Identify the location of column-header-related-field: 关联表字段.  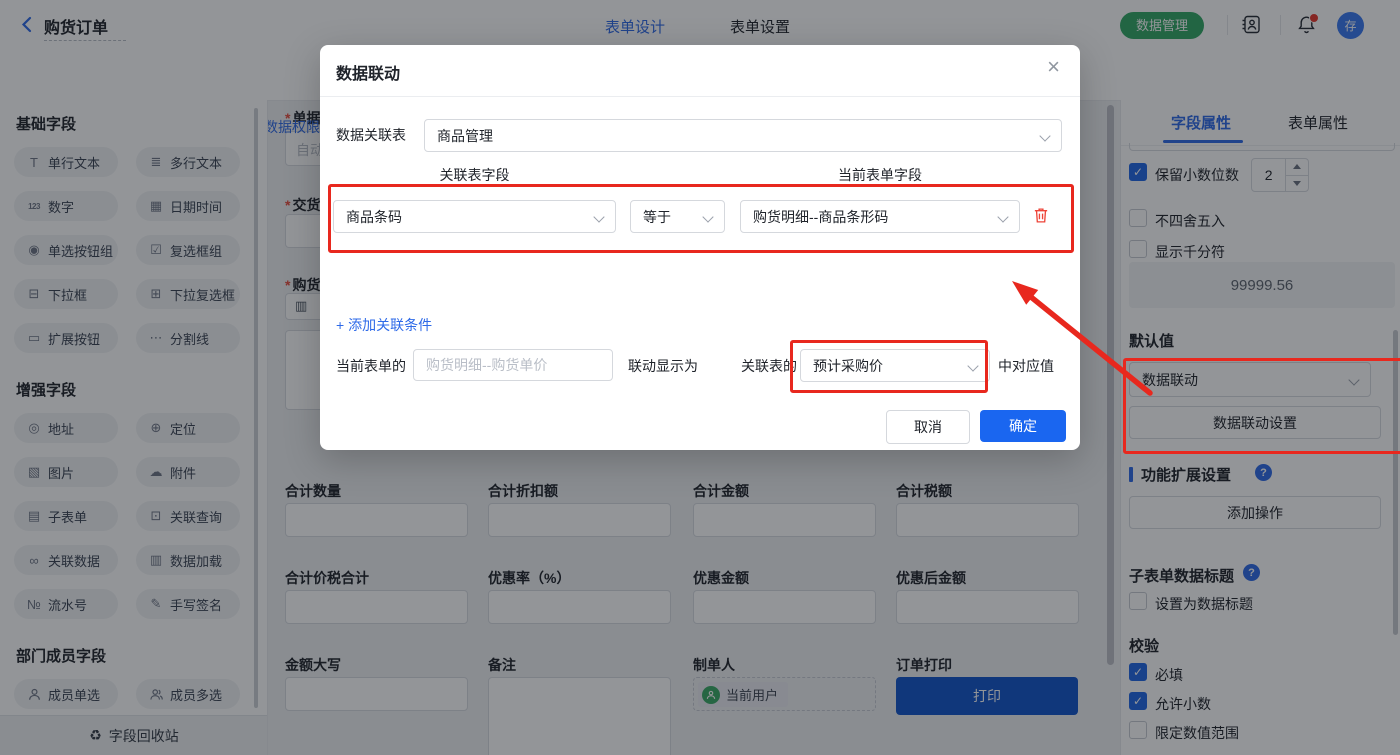
(474, 175).